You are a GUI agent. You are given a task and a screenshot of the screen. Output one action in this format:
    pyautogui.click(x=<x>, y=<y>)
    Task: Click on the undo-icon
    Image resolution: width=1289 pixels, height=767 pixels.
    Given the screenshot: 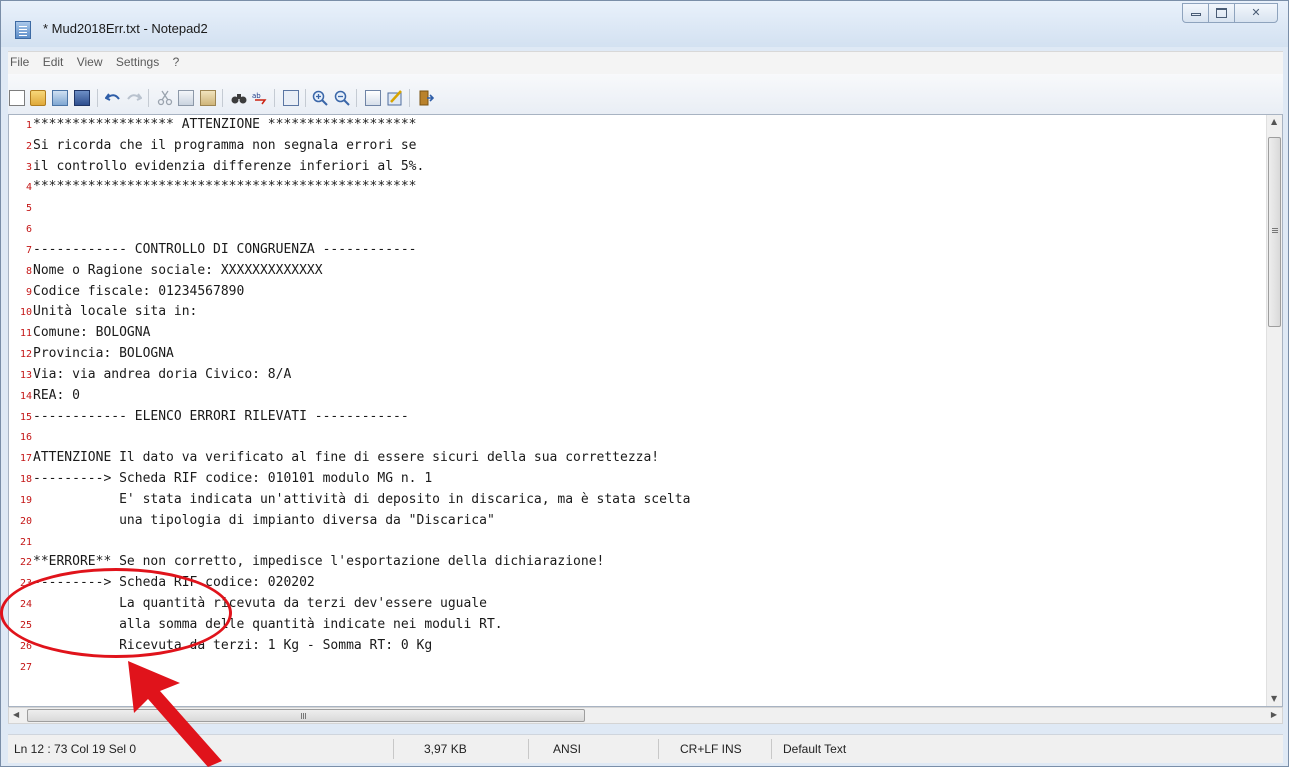 What is the action you would take?
    pyautogui.click(x=113, y=98)
    